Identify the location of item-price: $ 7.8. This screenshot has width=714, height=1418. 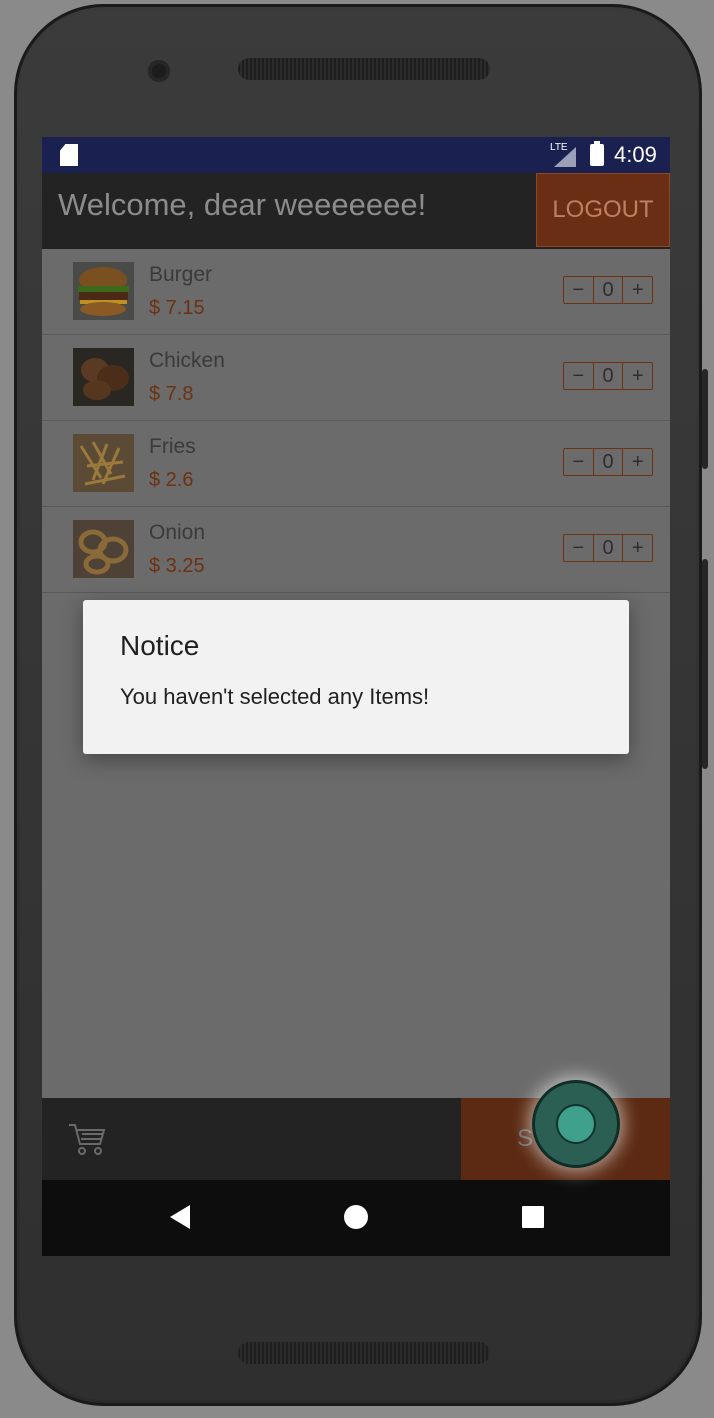
(171, 394).